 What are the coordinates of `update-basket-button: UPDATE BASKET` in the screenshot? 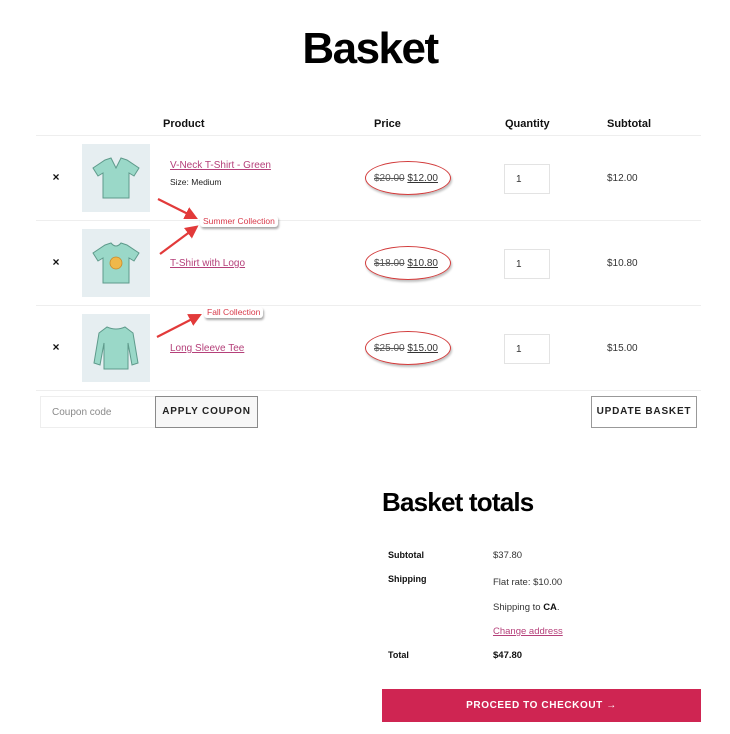 It's located at (644, 412).